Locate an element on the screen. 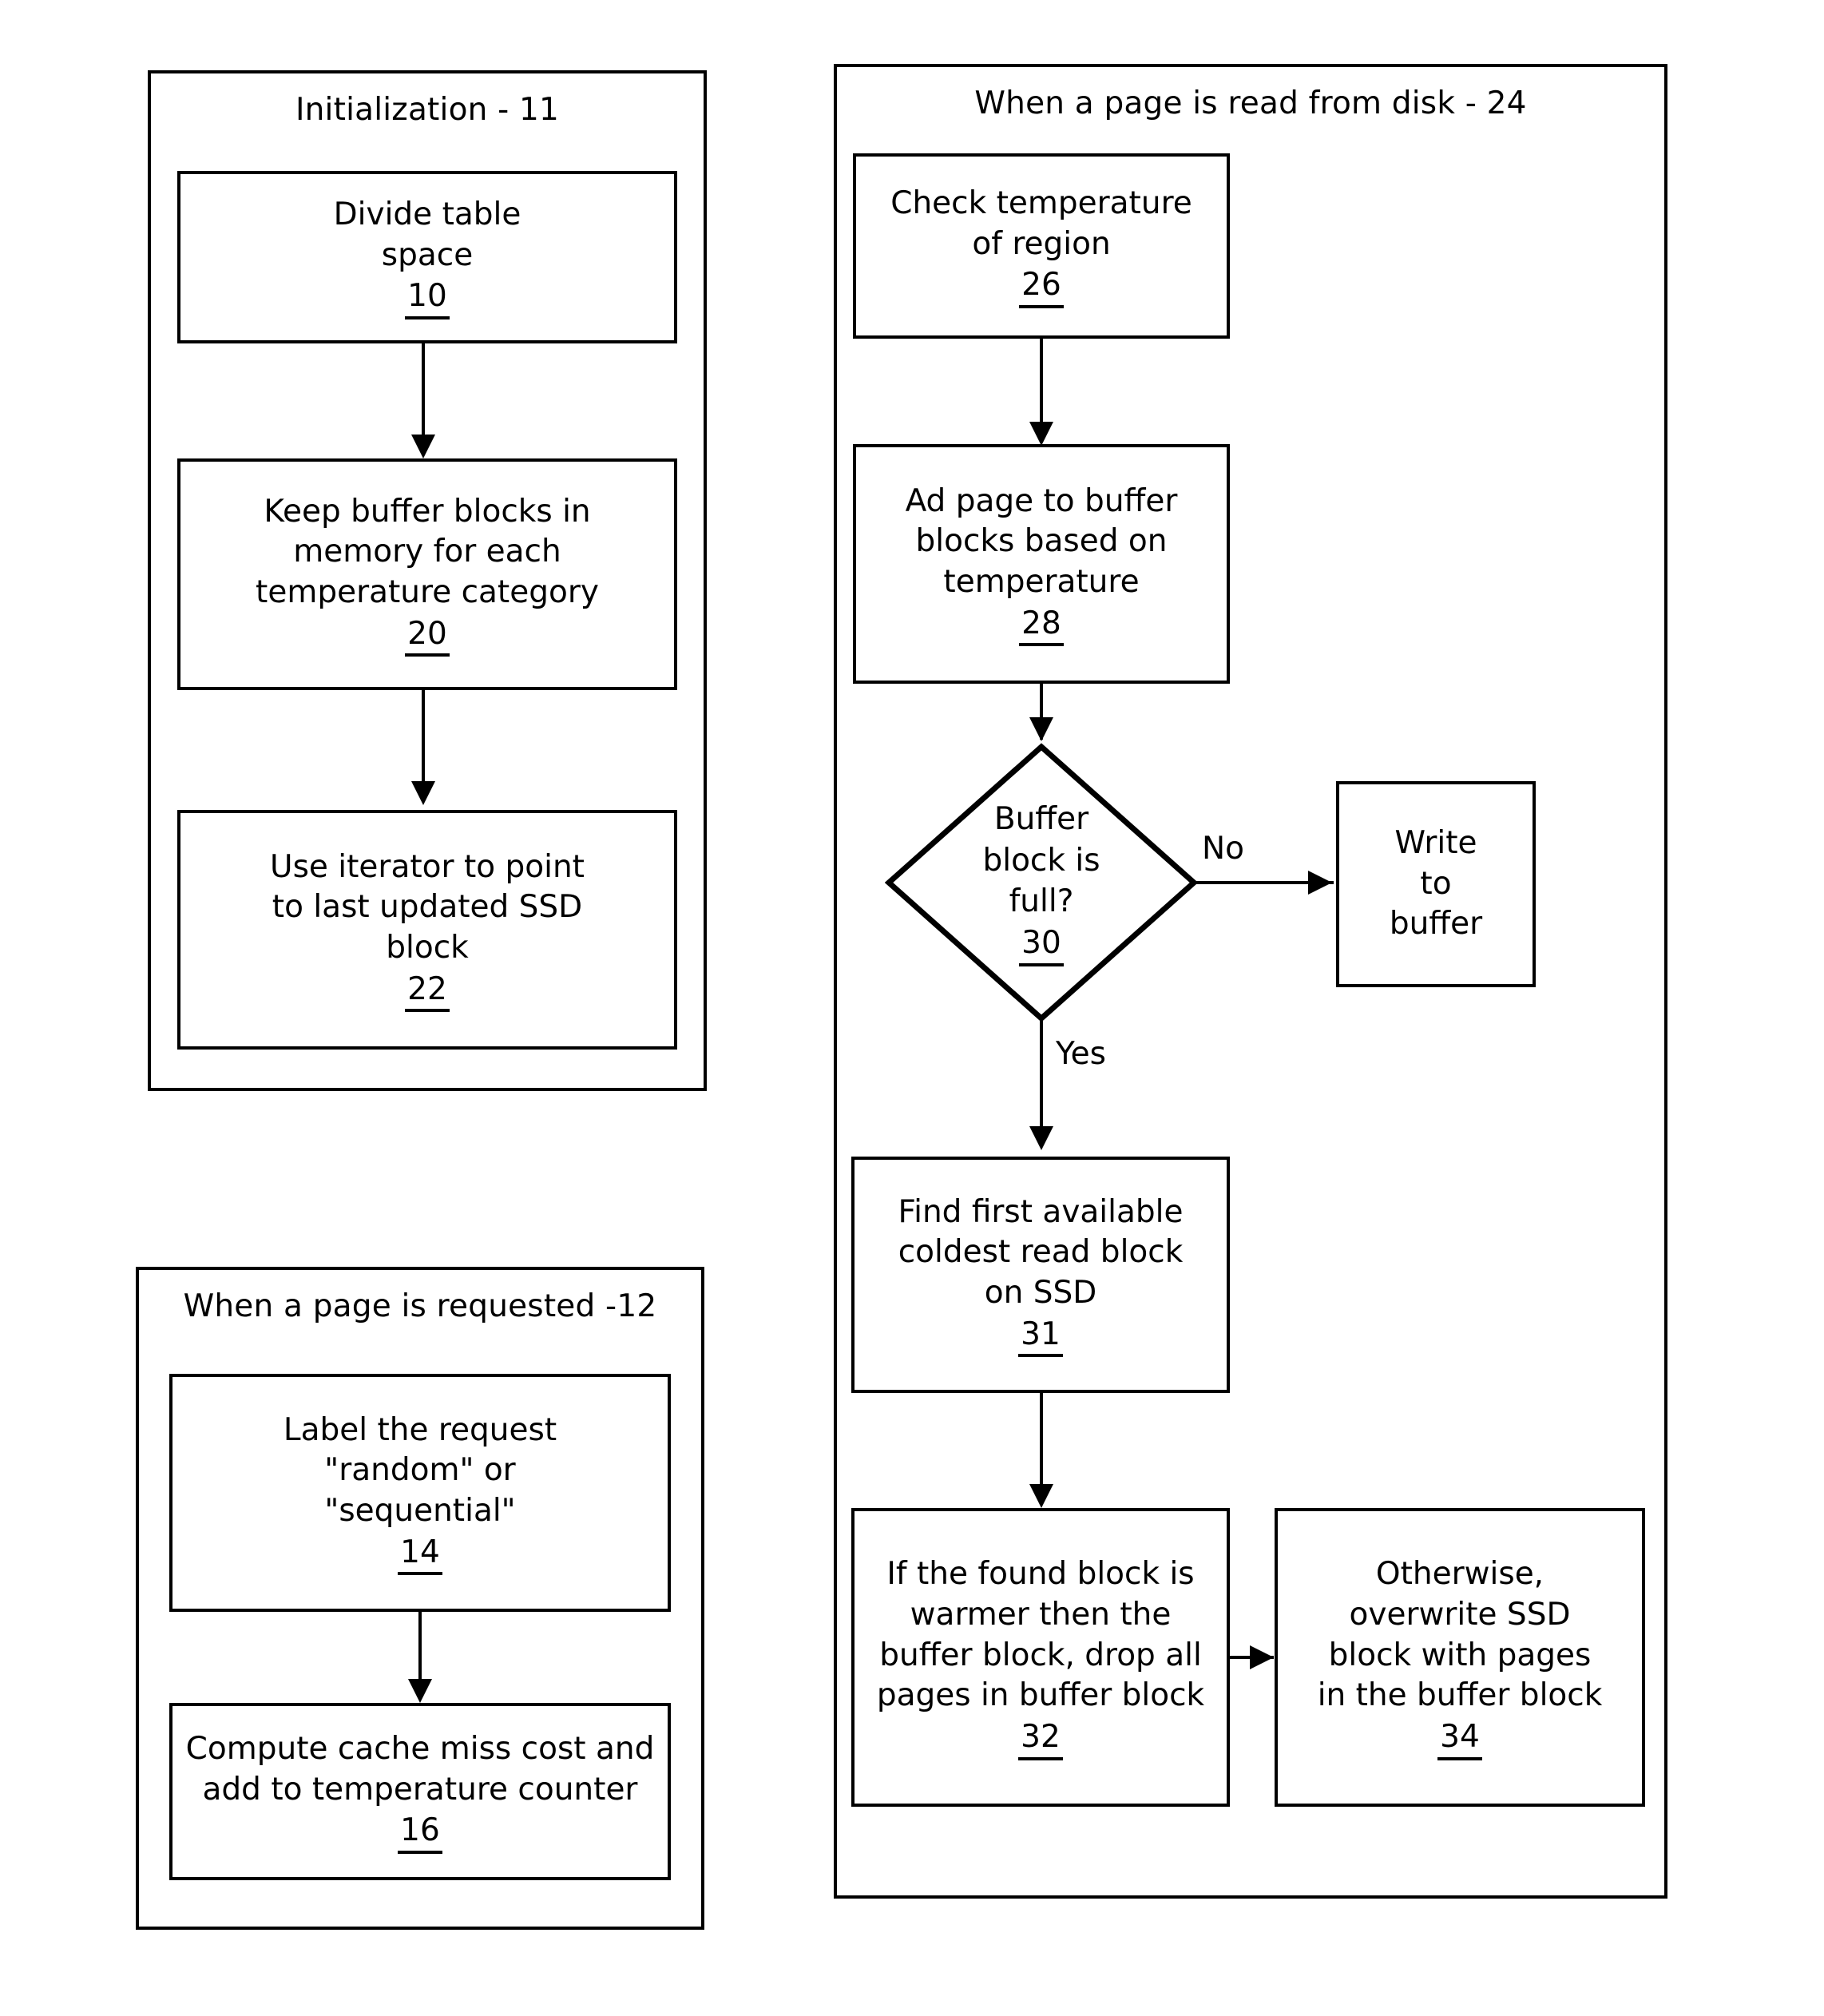 The width and height of the screenshot is (1824, 2016). step-line: in the buffer block is located at coordinates (1460, 1695).